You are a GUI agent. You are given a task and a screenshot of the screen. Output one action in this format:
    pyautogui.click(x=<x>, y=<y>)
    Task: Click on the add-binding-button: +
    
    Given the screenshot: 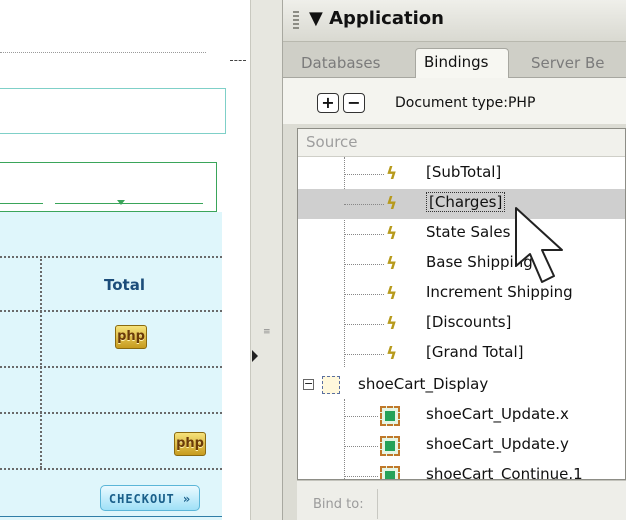 What is the action you would take?
    pyautogui.click(x=328, y=103)
    